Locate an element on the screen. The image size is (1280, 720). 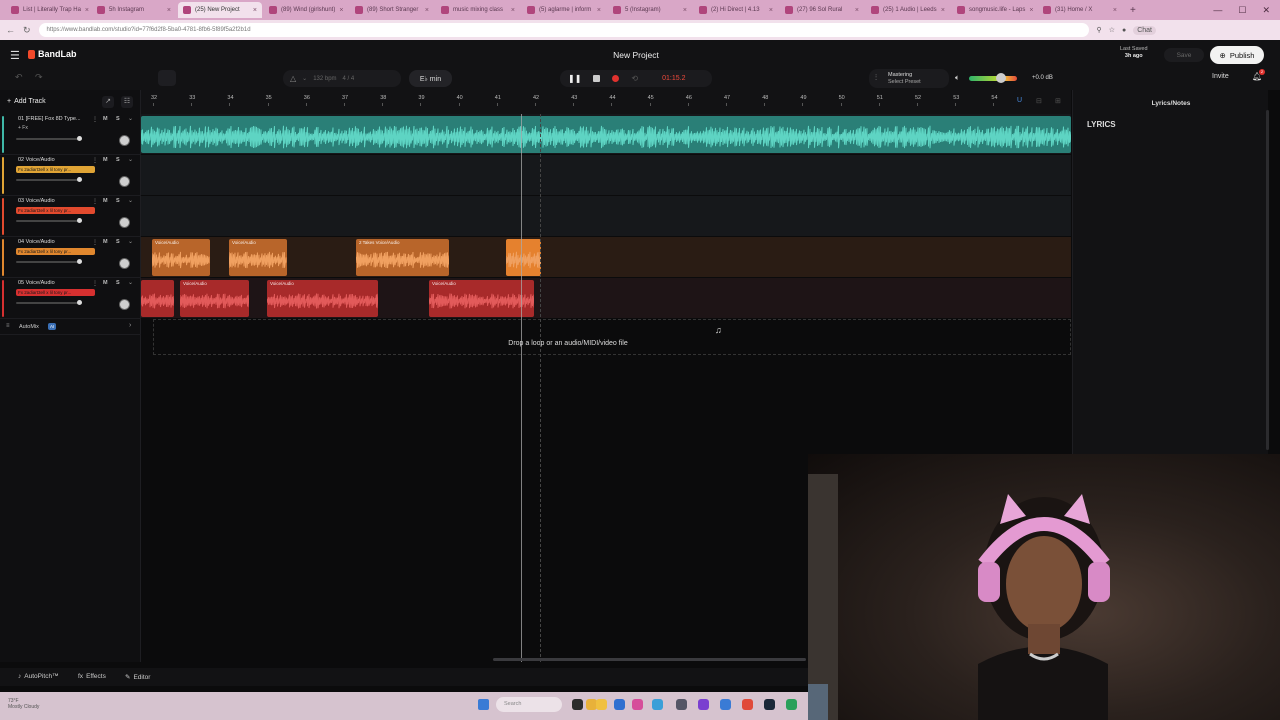
browser-tab: (25) 1 Audio | Leeds × is located at coordinates (908, 10).